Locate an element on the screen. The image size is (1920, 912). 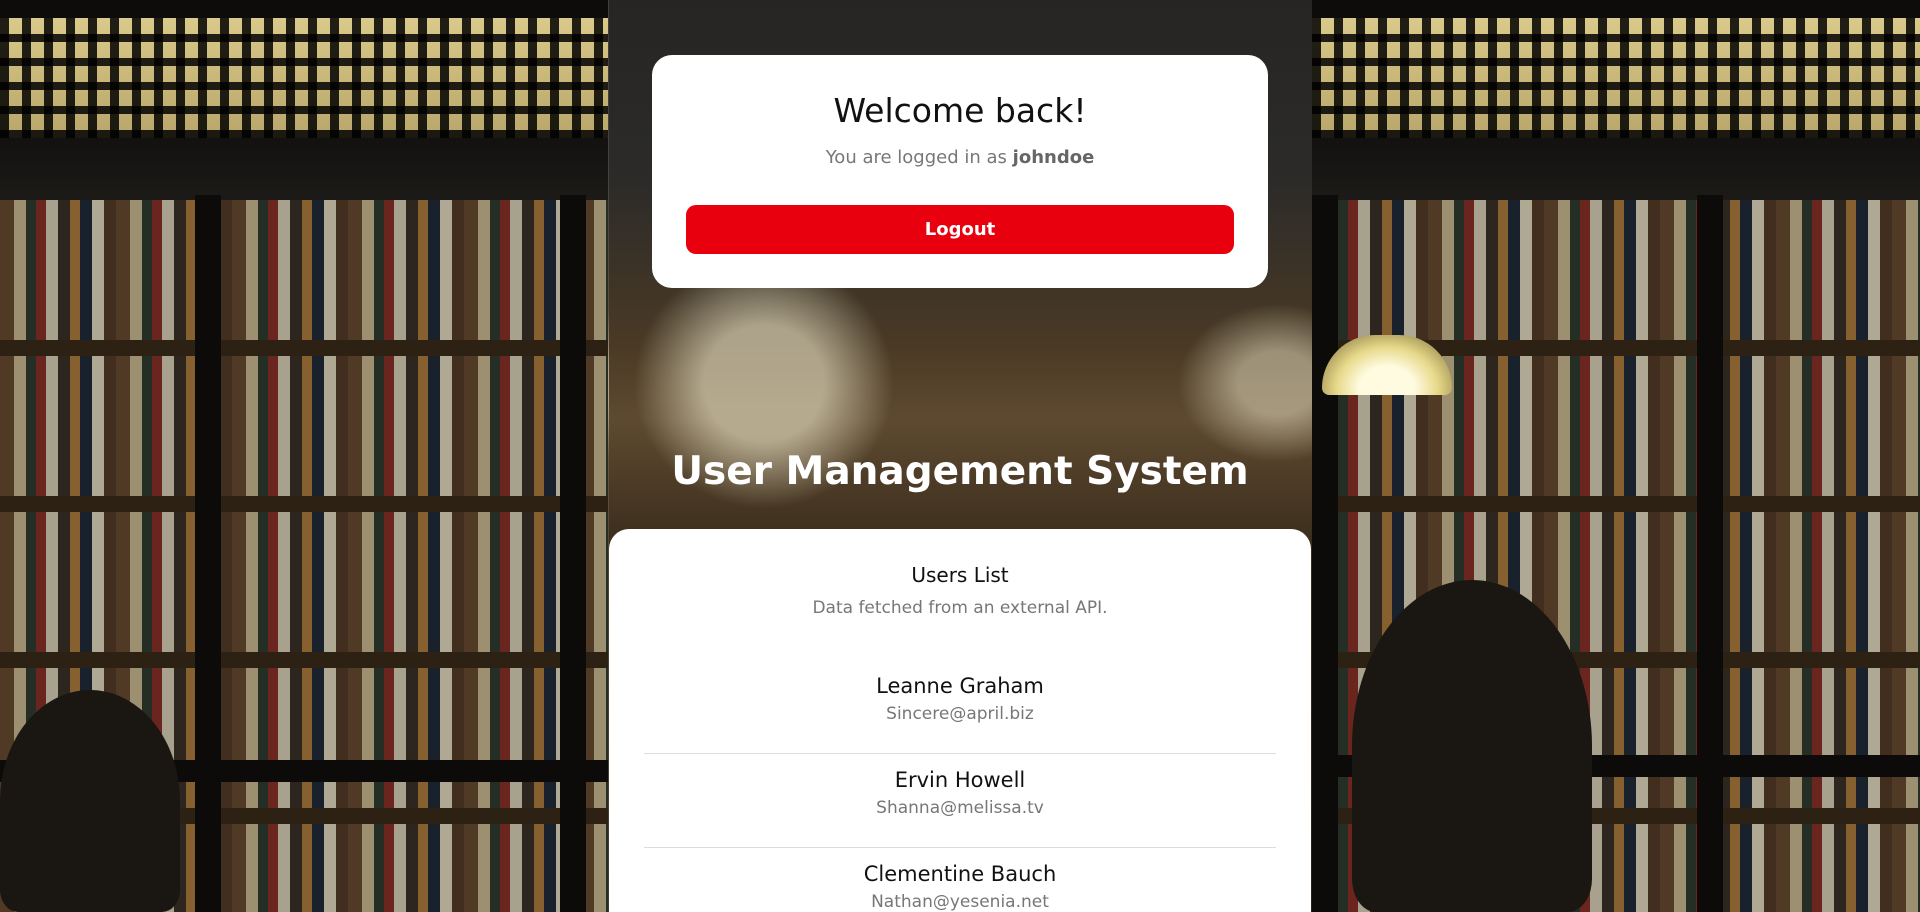
list-item: Clementine Bauch Nathan@yesenia.net is located at coordinates (960, 880).